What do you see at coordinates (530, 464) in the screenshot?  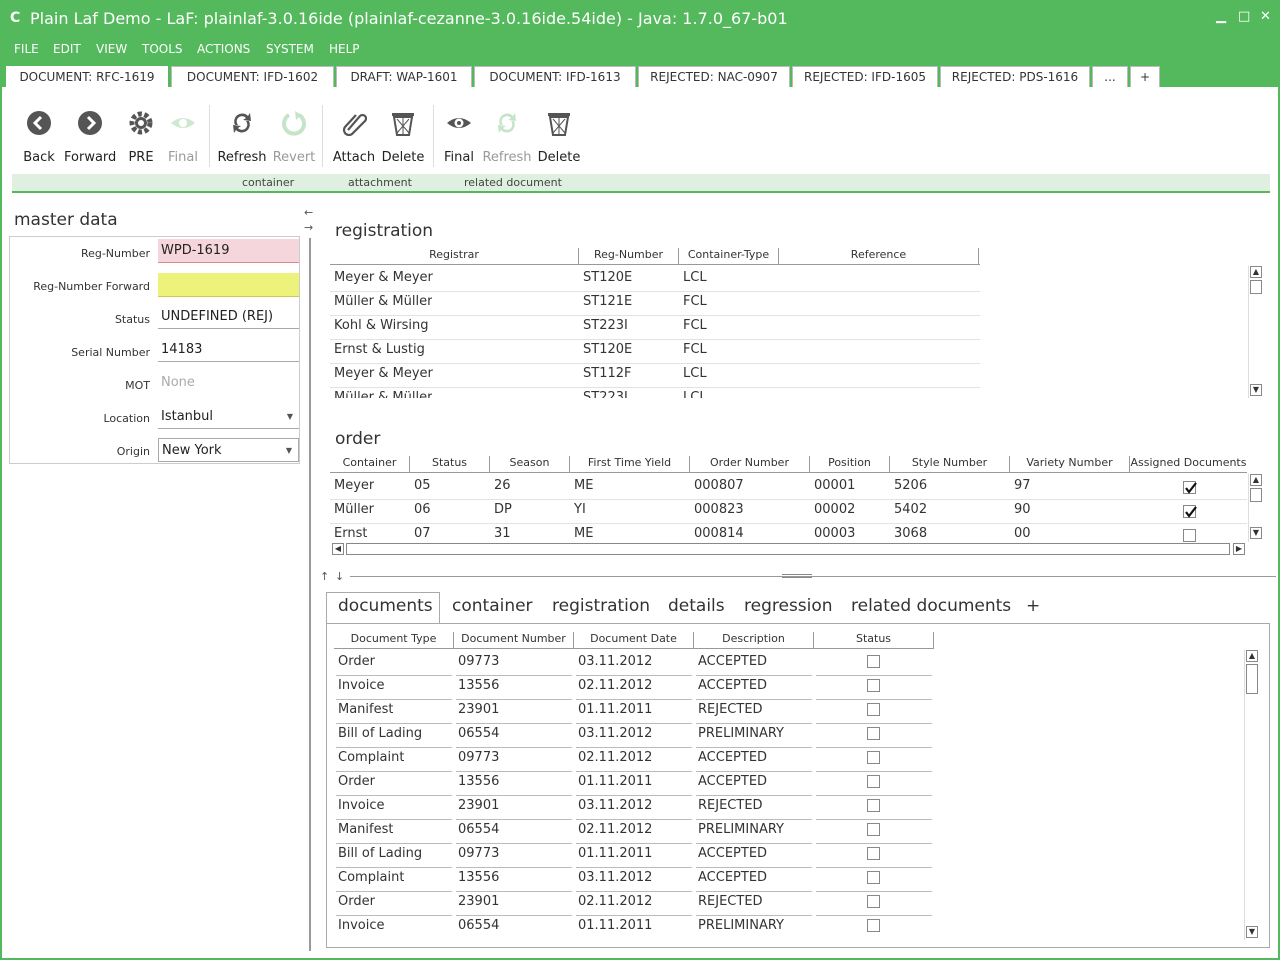 I see `column-header-season: Season` at bounding box center [530, 464].